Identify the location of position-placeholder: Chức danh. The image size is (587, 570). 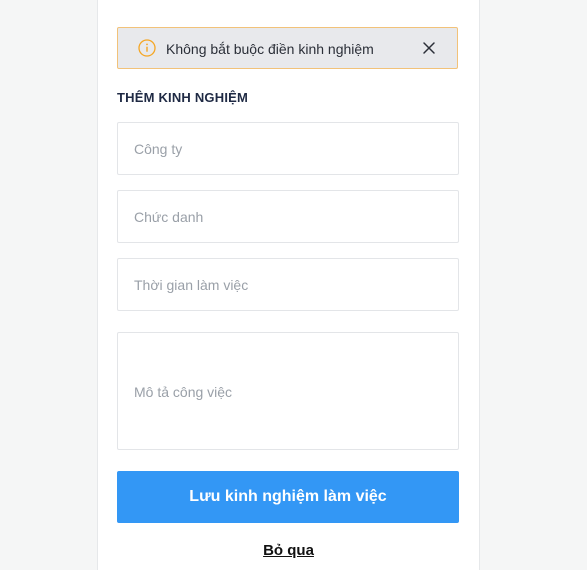
(169, 217).